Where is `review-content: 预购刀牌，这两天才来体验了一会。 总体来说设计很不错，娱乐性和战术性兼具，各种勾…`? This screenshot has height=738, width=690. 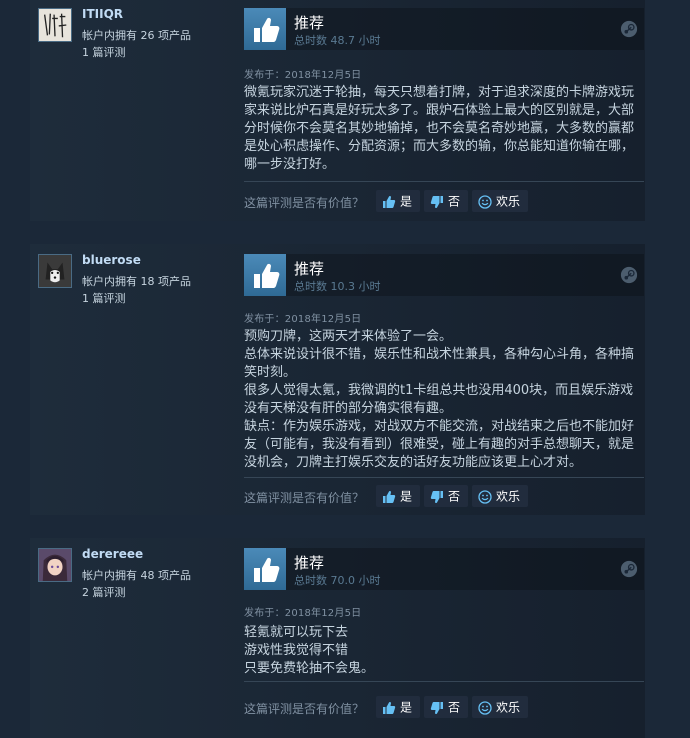 review-content: 预购刀牌，这两天才来体验了一会。 总体来说设计很不错，娱乐性和战术性兼具，各种勾… is located at coordinates (444, 400).